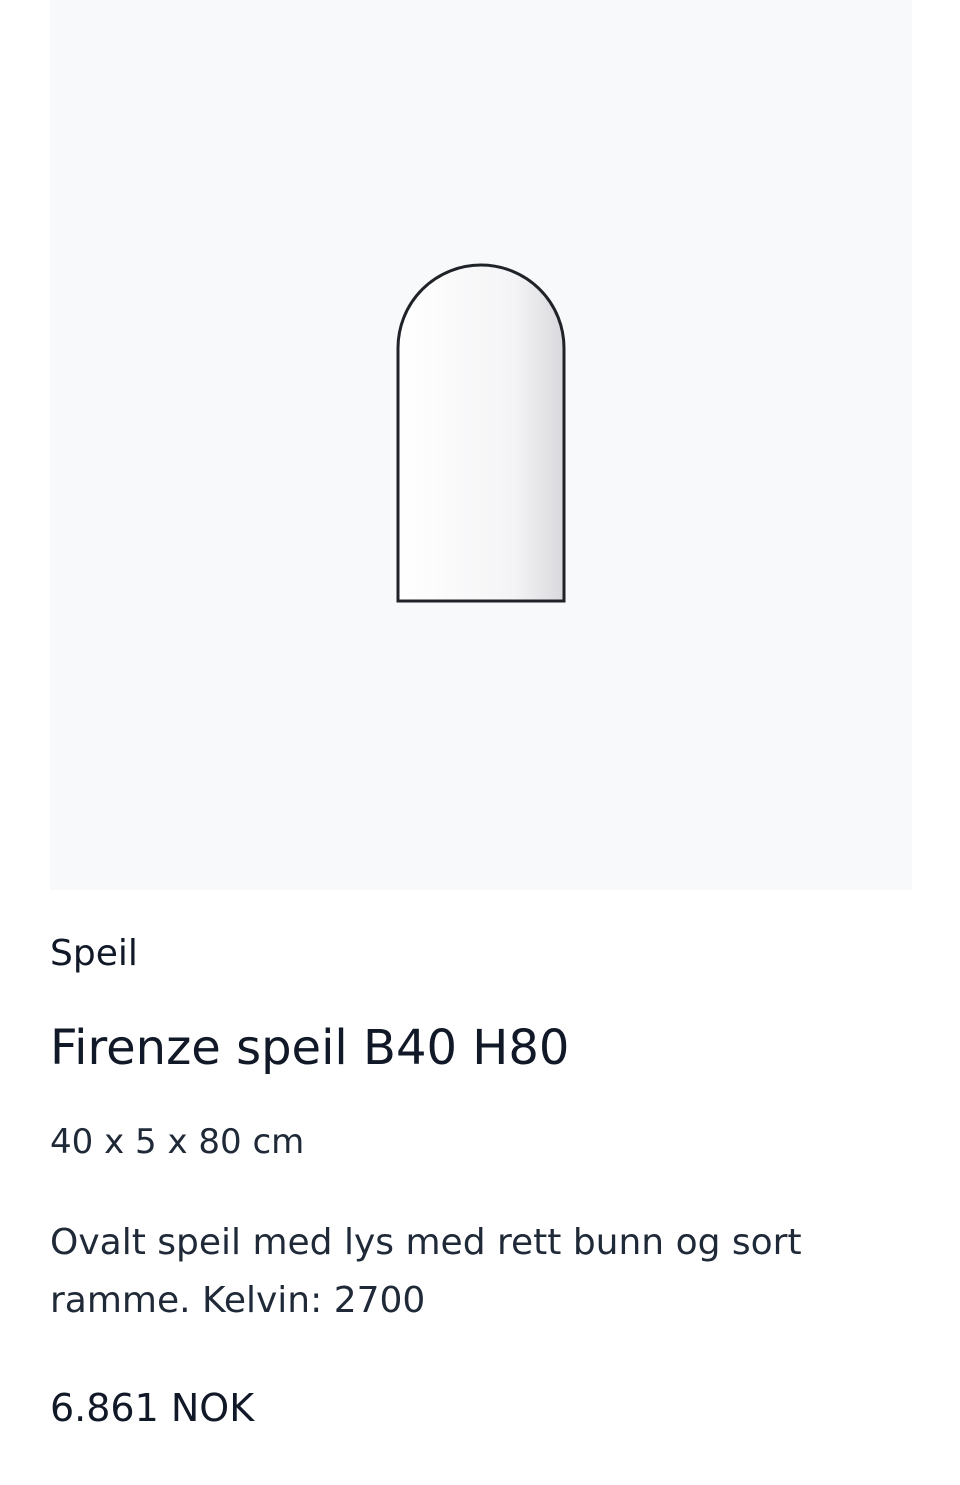  What do you see at coordinates (152, 1408) in the screenshot?
I see `product-price: 6.861 NOK` at bounding box center [152, 1408].